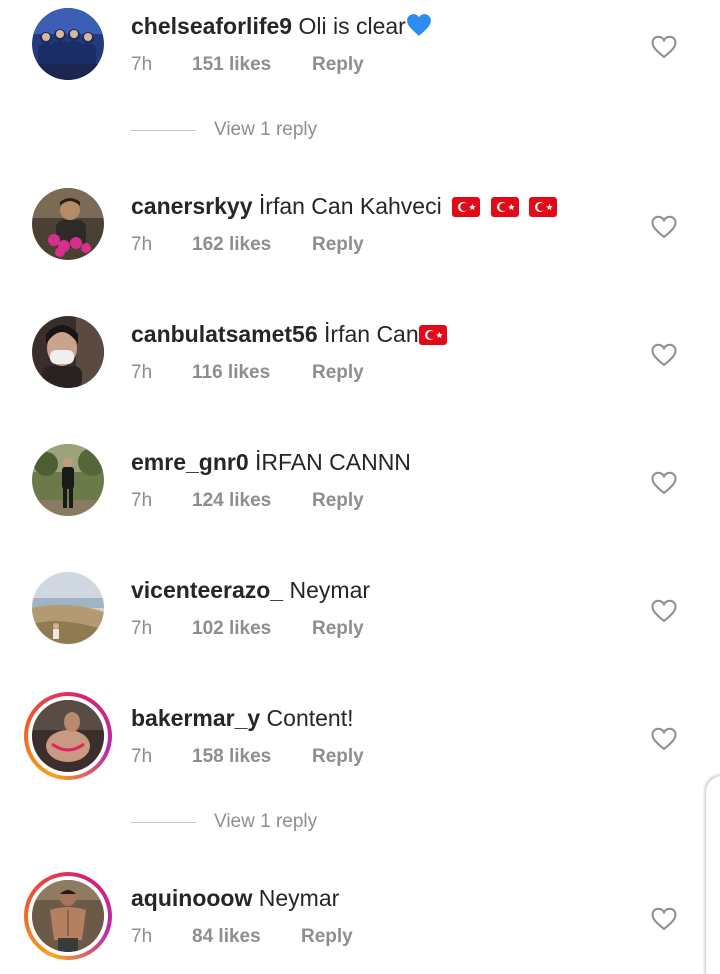 This screenshot has height=974, width=720. What do you see at coordinates (333, 462) in the screenshot?
I see `comment-body: İRFAN CANNN` at bounding box center [333, 462].